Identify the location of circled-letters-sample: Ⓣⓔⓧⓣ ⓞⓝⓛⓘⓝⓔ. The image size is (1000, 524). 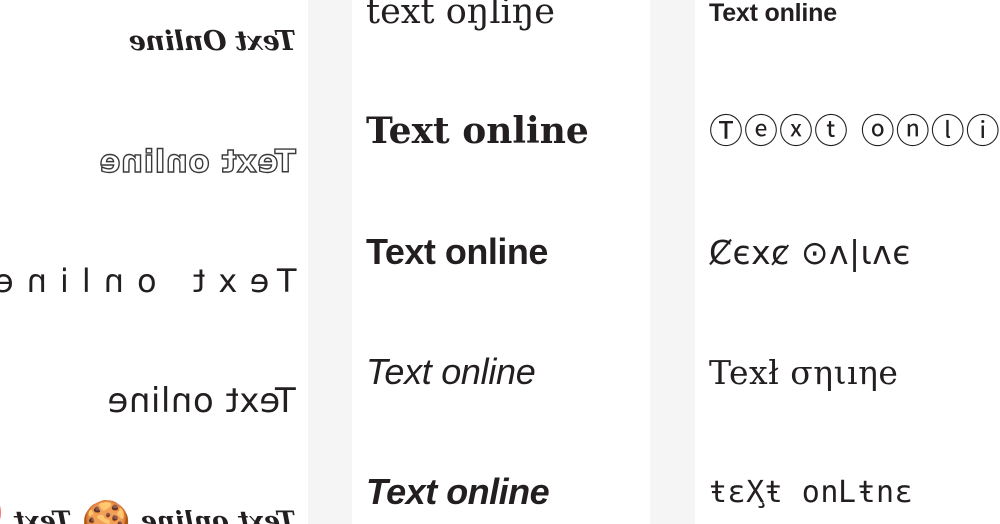
(854, 132).